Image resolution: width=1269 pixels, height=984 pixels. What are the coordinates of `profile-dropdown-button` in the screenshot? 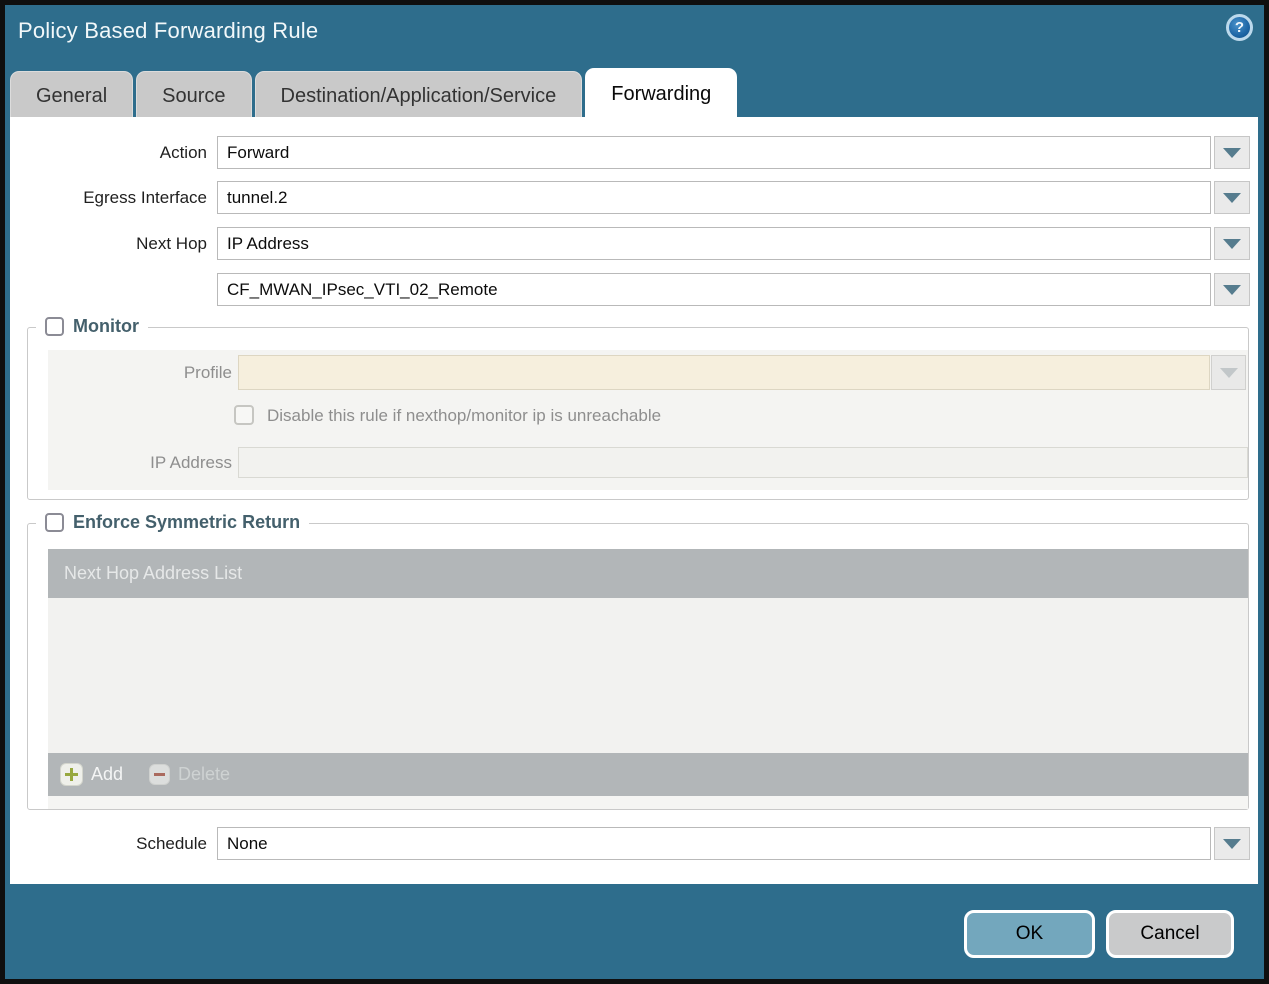 It's located at (1228, 372).